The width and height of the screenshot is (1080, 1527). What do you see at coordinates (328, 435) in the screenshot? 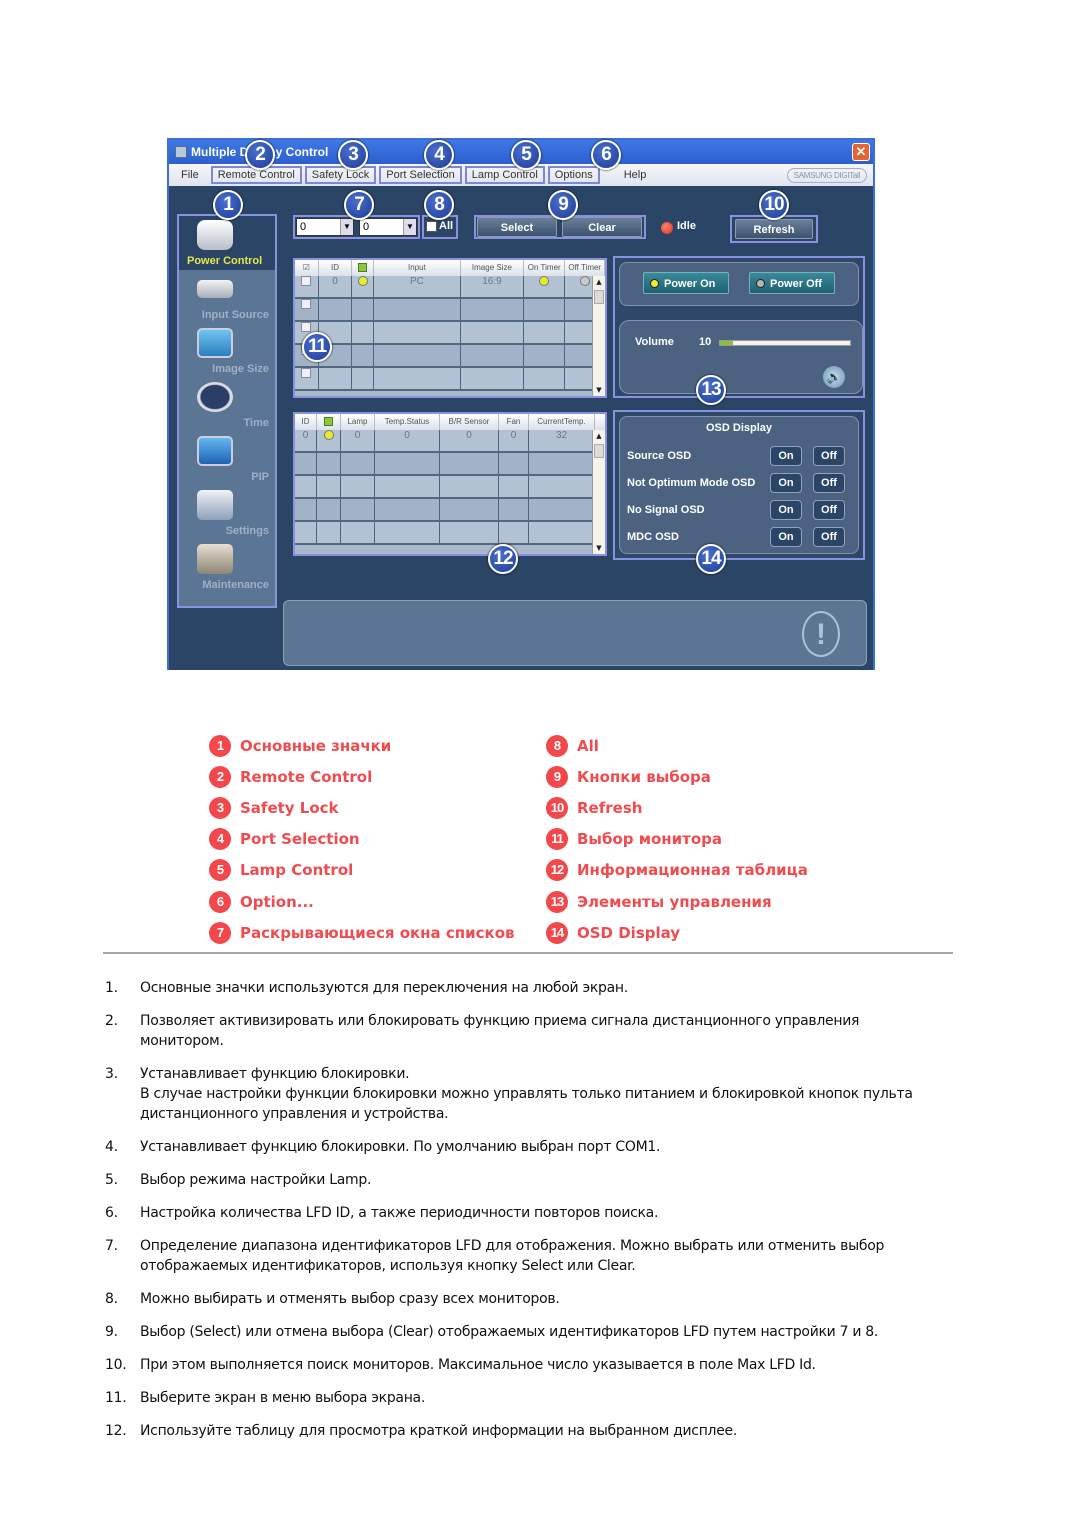
I see `power-on-indicator-icon` at bounding box center [328, 435].